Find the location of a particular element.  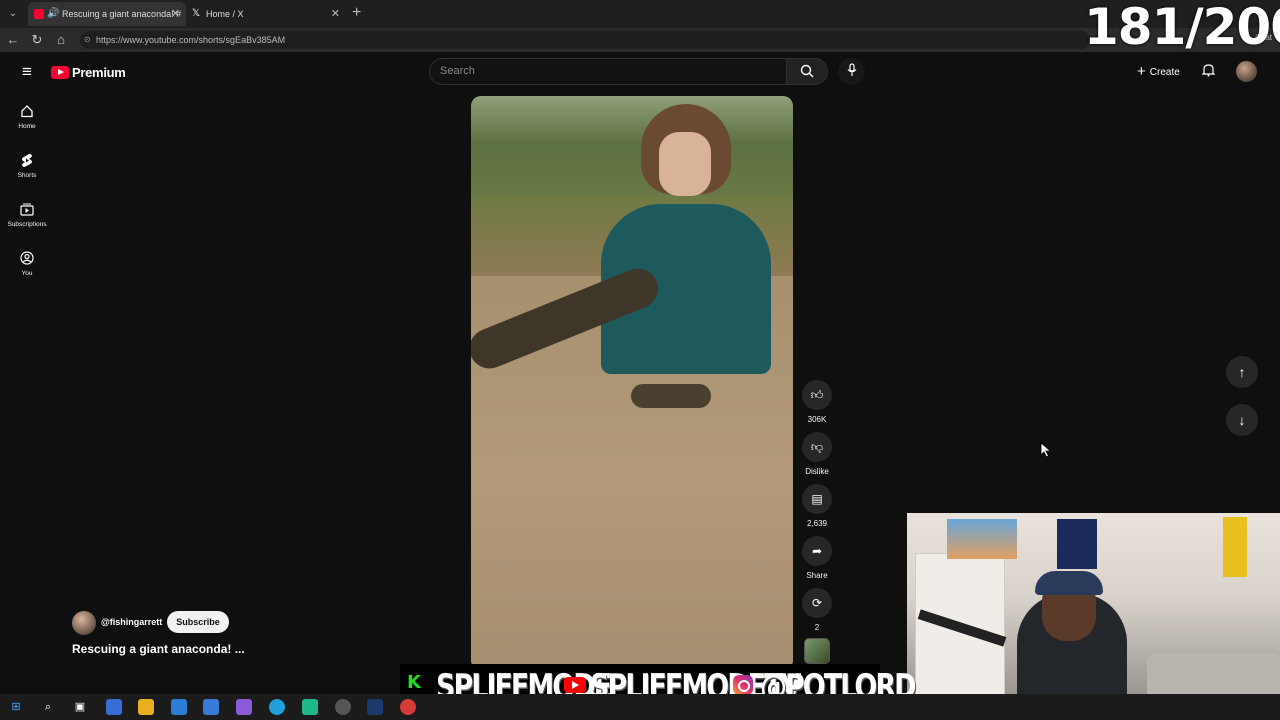

dislike-button: 👎︎ is located at coordinates (817, 447).